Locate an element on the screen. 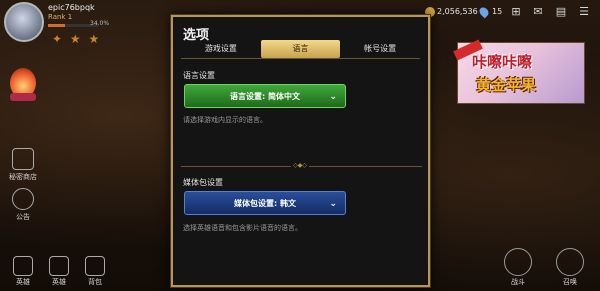  gem-amount: 15 is located at coordinates (497, 11).